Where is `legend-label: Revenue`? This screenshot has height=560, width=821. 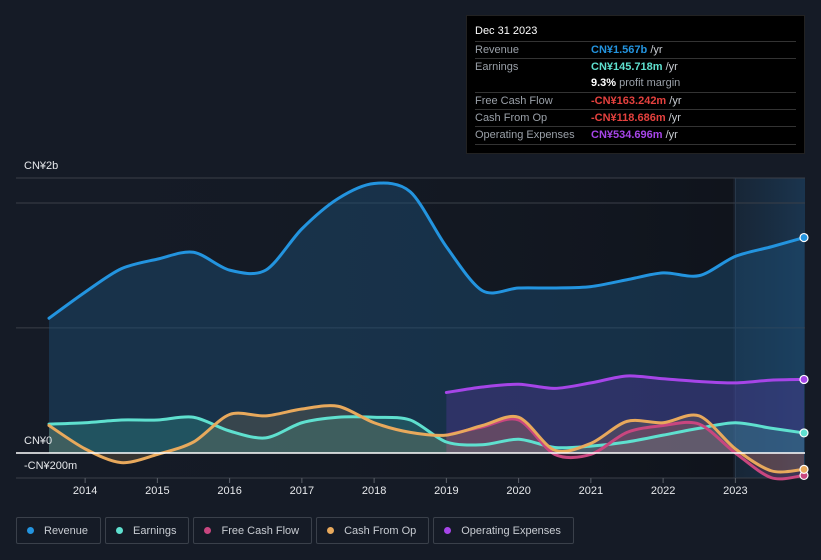 legend-label: Revenue is located at coordinates (66, 530).